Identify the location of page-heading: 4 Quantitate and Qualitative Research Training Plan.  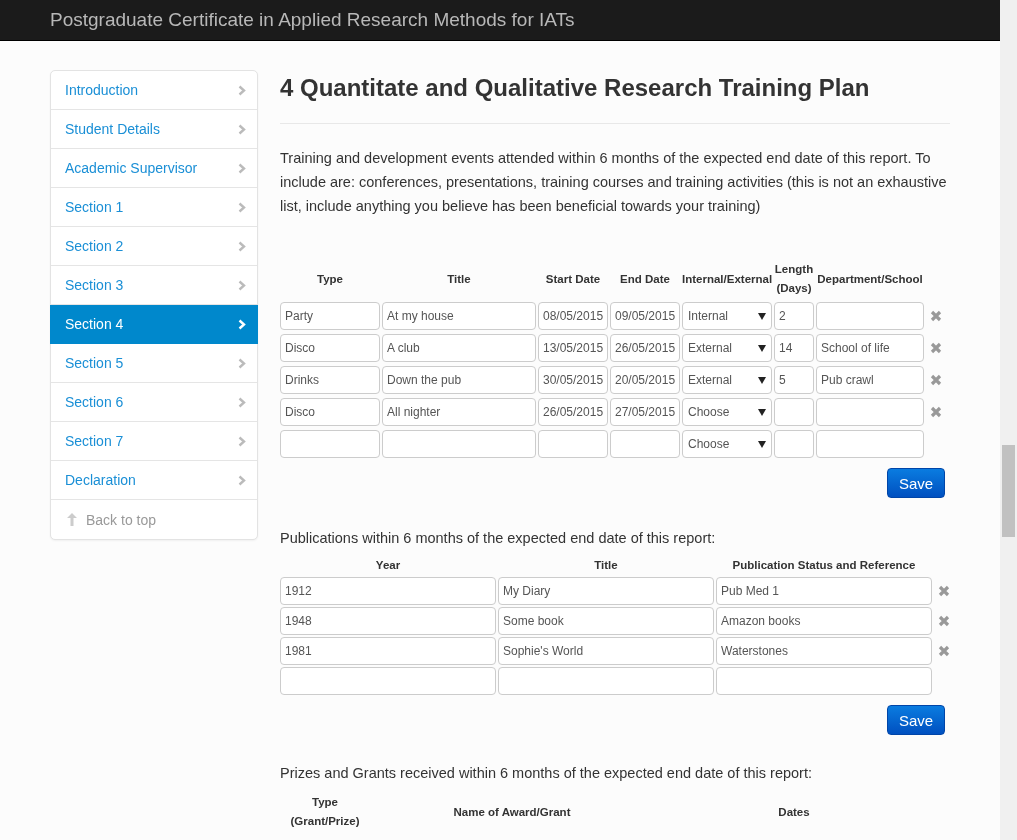
(575, 88).